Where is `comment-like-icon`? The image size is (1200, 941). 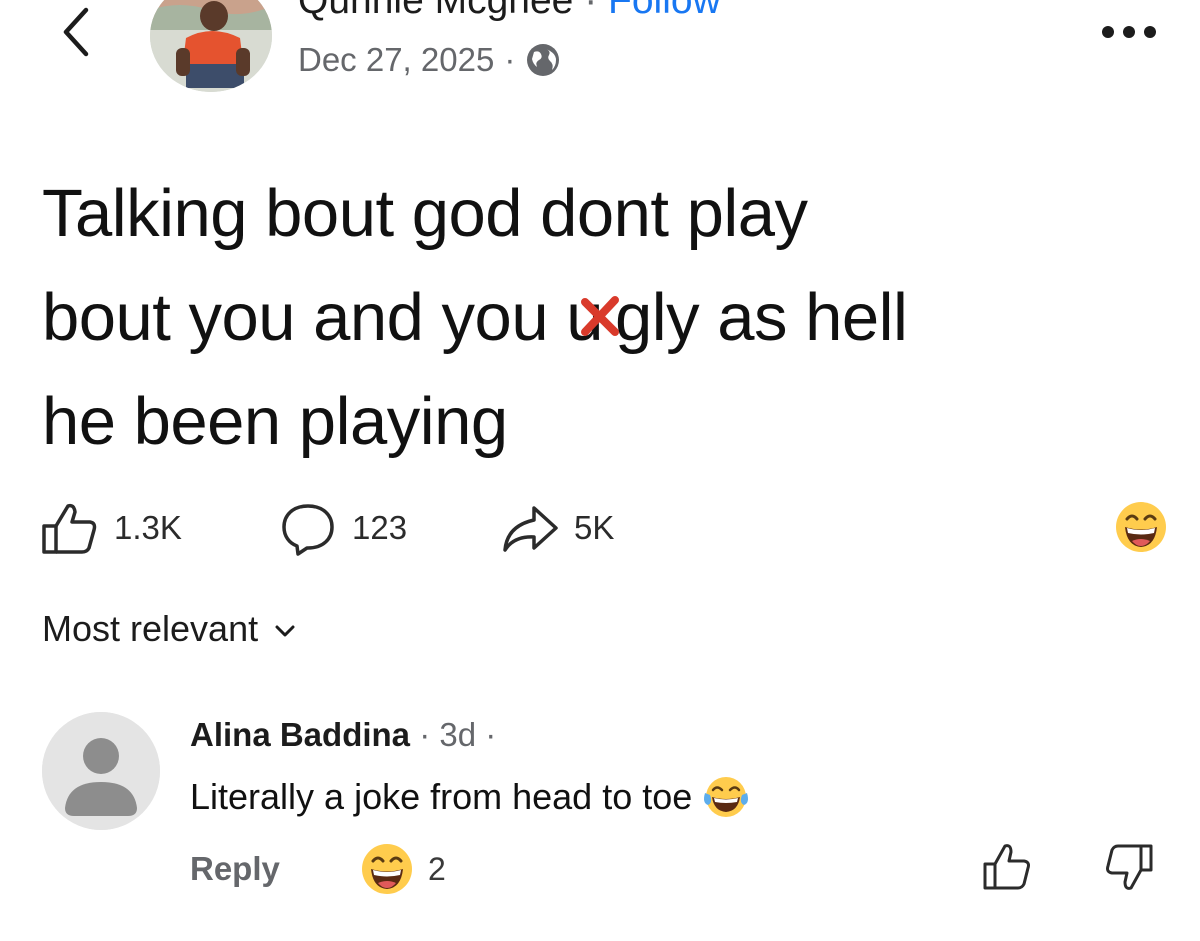 comment-like-icon is located at coordinates (1007, 867).